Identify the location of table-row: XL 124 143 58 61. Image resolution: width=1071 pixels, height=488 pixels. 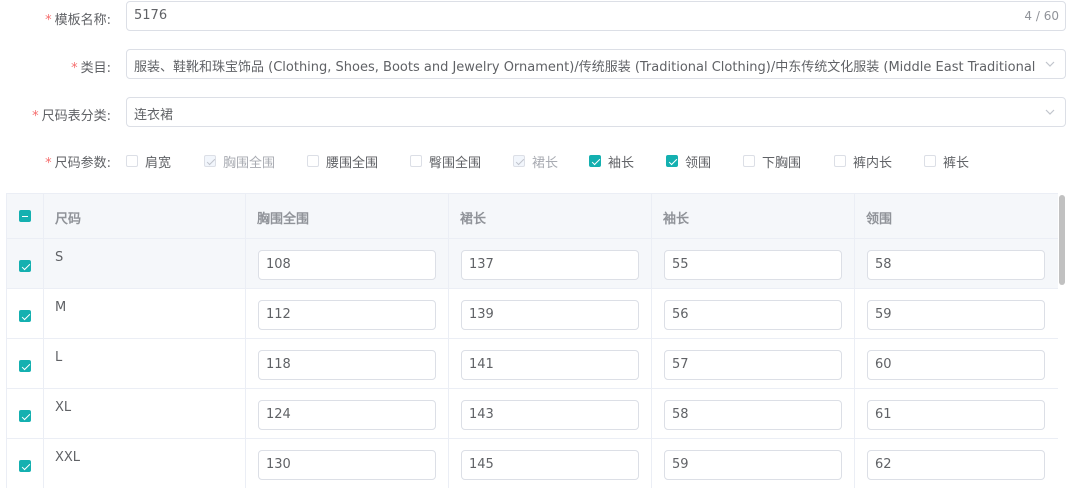
(532, 414).